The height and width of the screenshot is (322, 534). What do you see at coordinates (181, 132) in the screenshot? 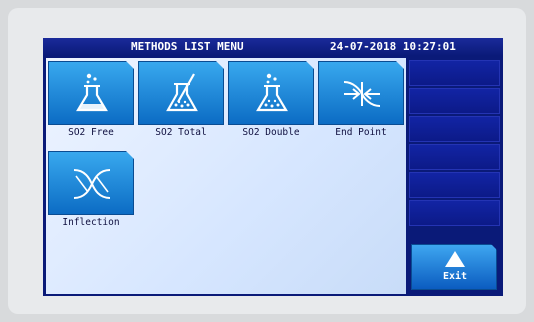
I see `method-label: SO2 Total` at bounding box center [181, 132].